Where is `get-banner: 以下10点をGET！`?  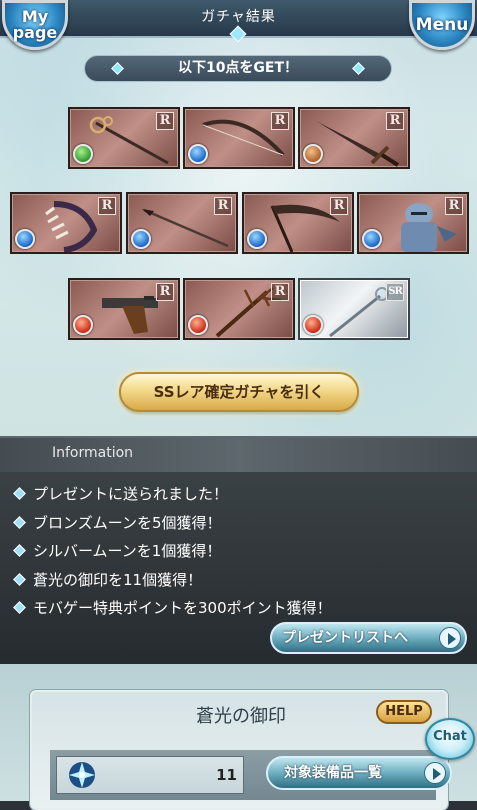
get-banner: 以下10点をGET！ is located at coordinates (238, 68).